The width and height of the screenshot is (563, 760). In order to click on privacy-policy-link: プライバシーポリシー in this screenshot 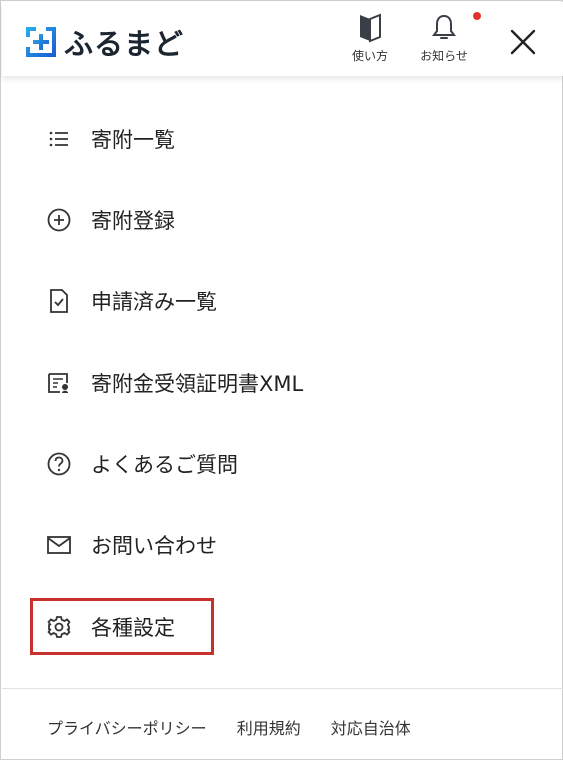, I will do `click(127, 727)`.